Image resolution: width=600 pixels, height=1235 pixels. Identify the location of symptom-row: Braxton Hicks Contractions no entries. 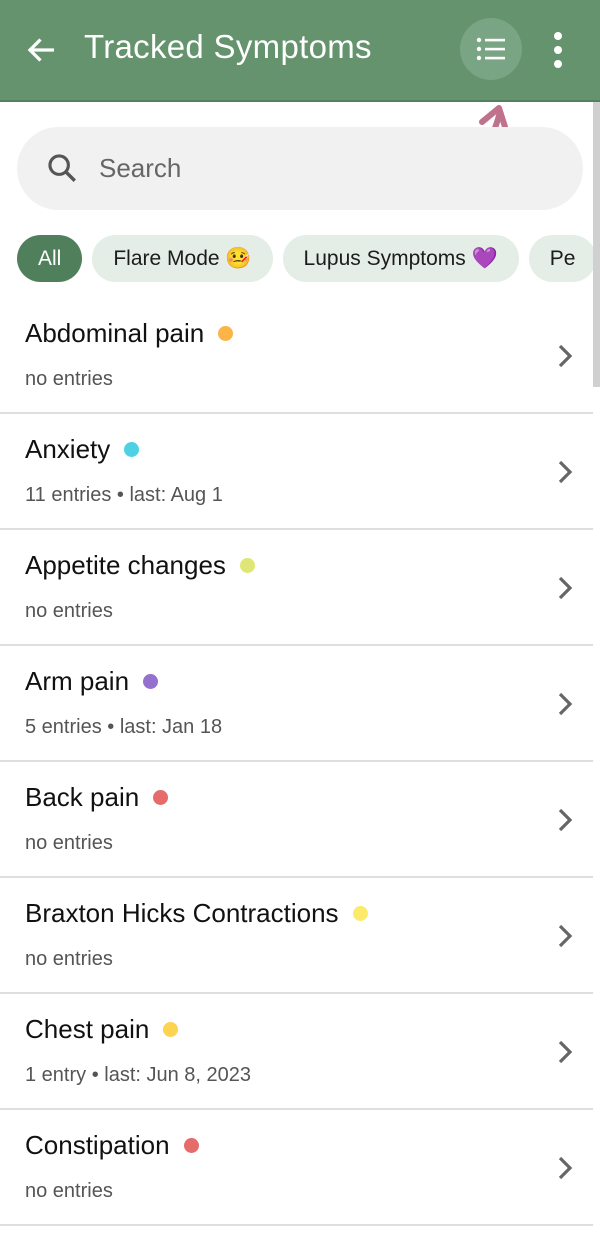
(296, 936).